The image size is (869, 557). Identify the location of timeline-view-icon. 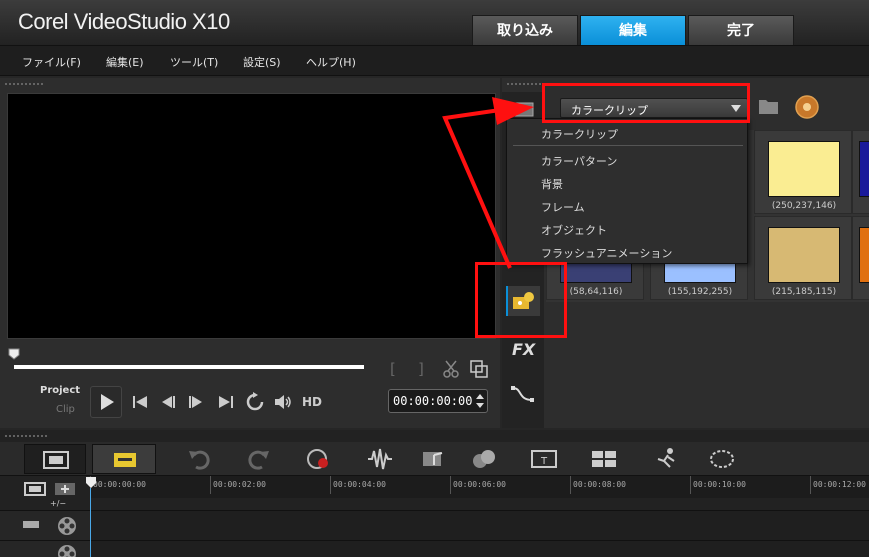
(125, 460).